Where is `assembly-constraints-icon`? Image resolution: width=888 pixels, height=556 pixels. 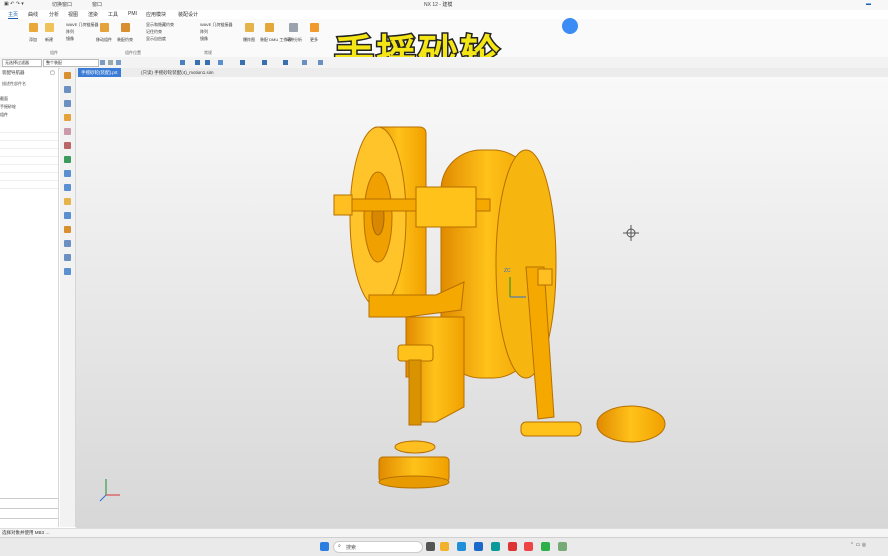 assembly-constraints-icon is located at coordinates (125, 27).